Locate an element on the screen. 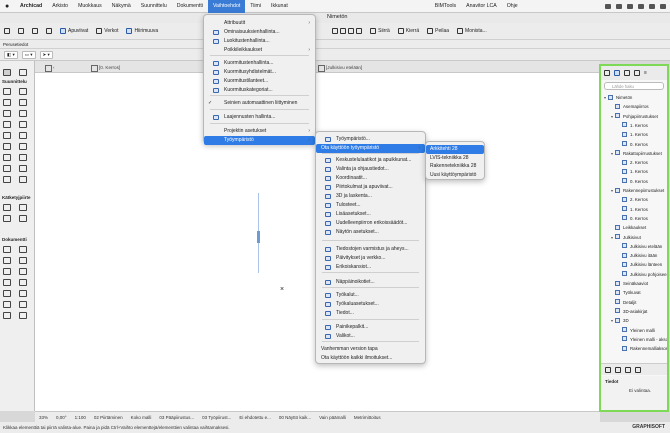  toolbox-section-katketyt: Kätketyjpiirte is located at coordinates (16, 197).